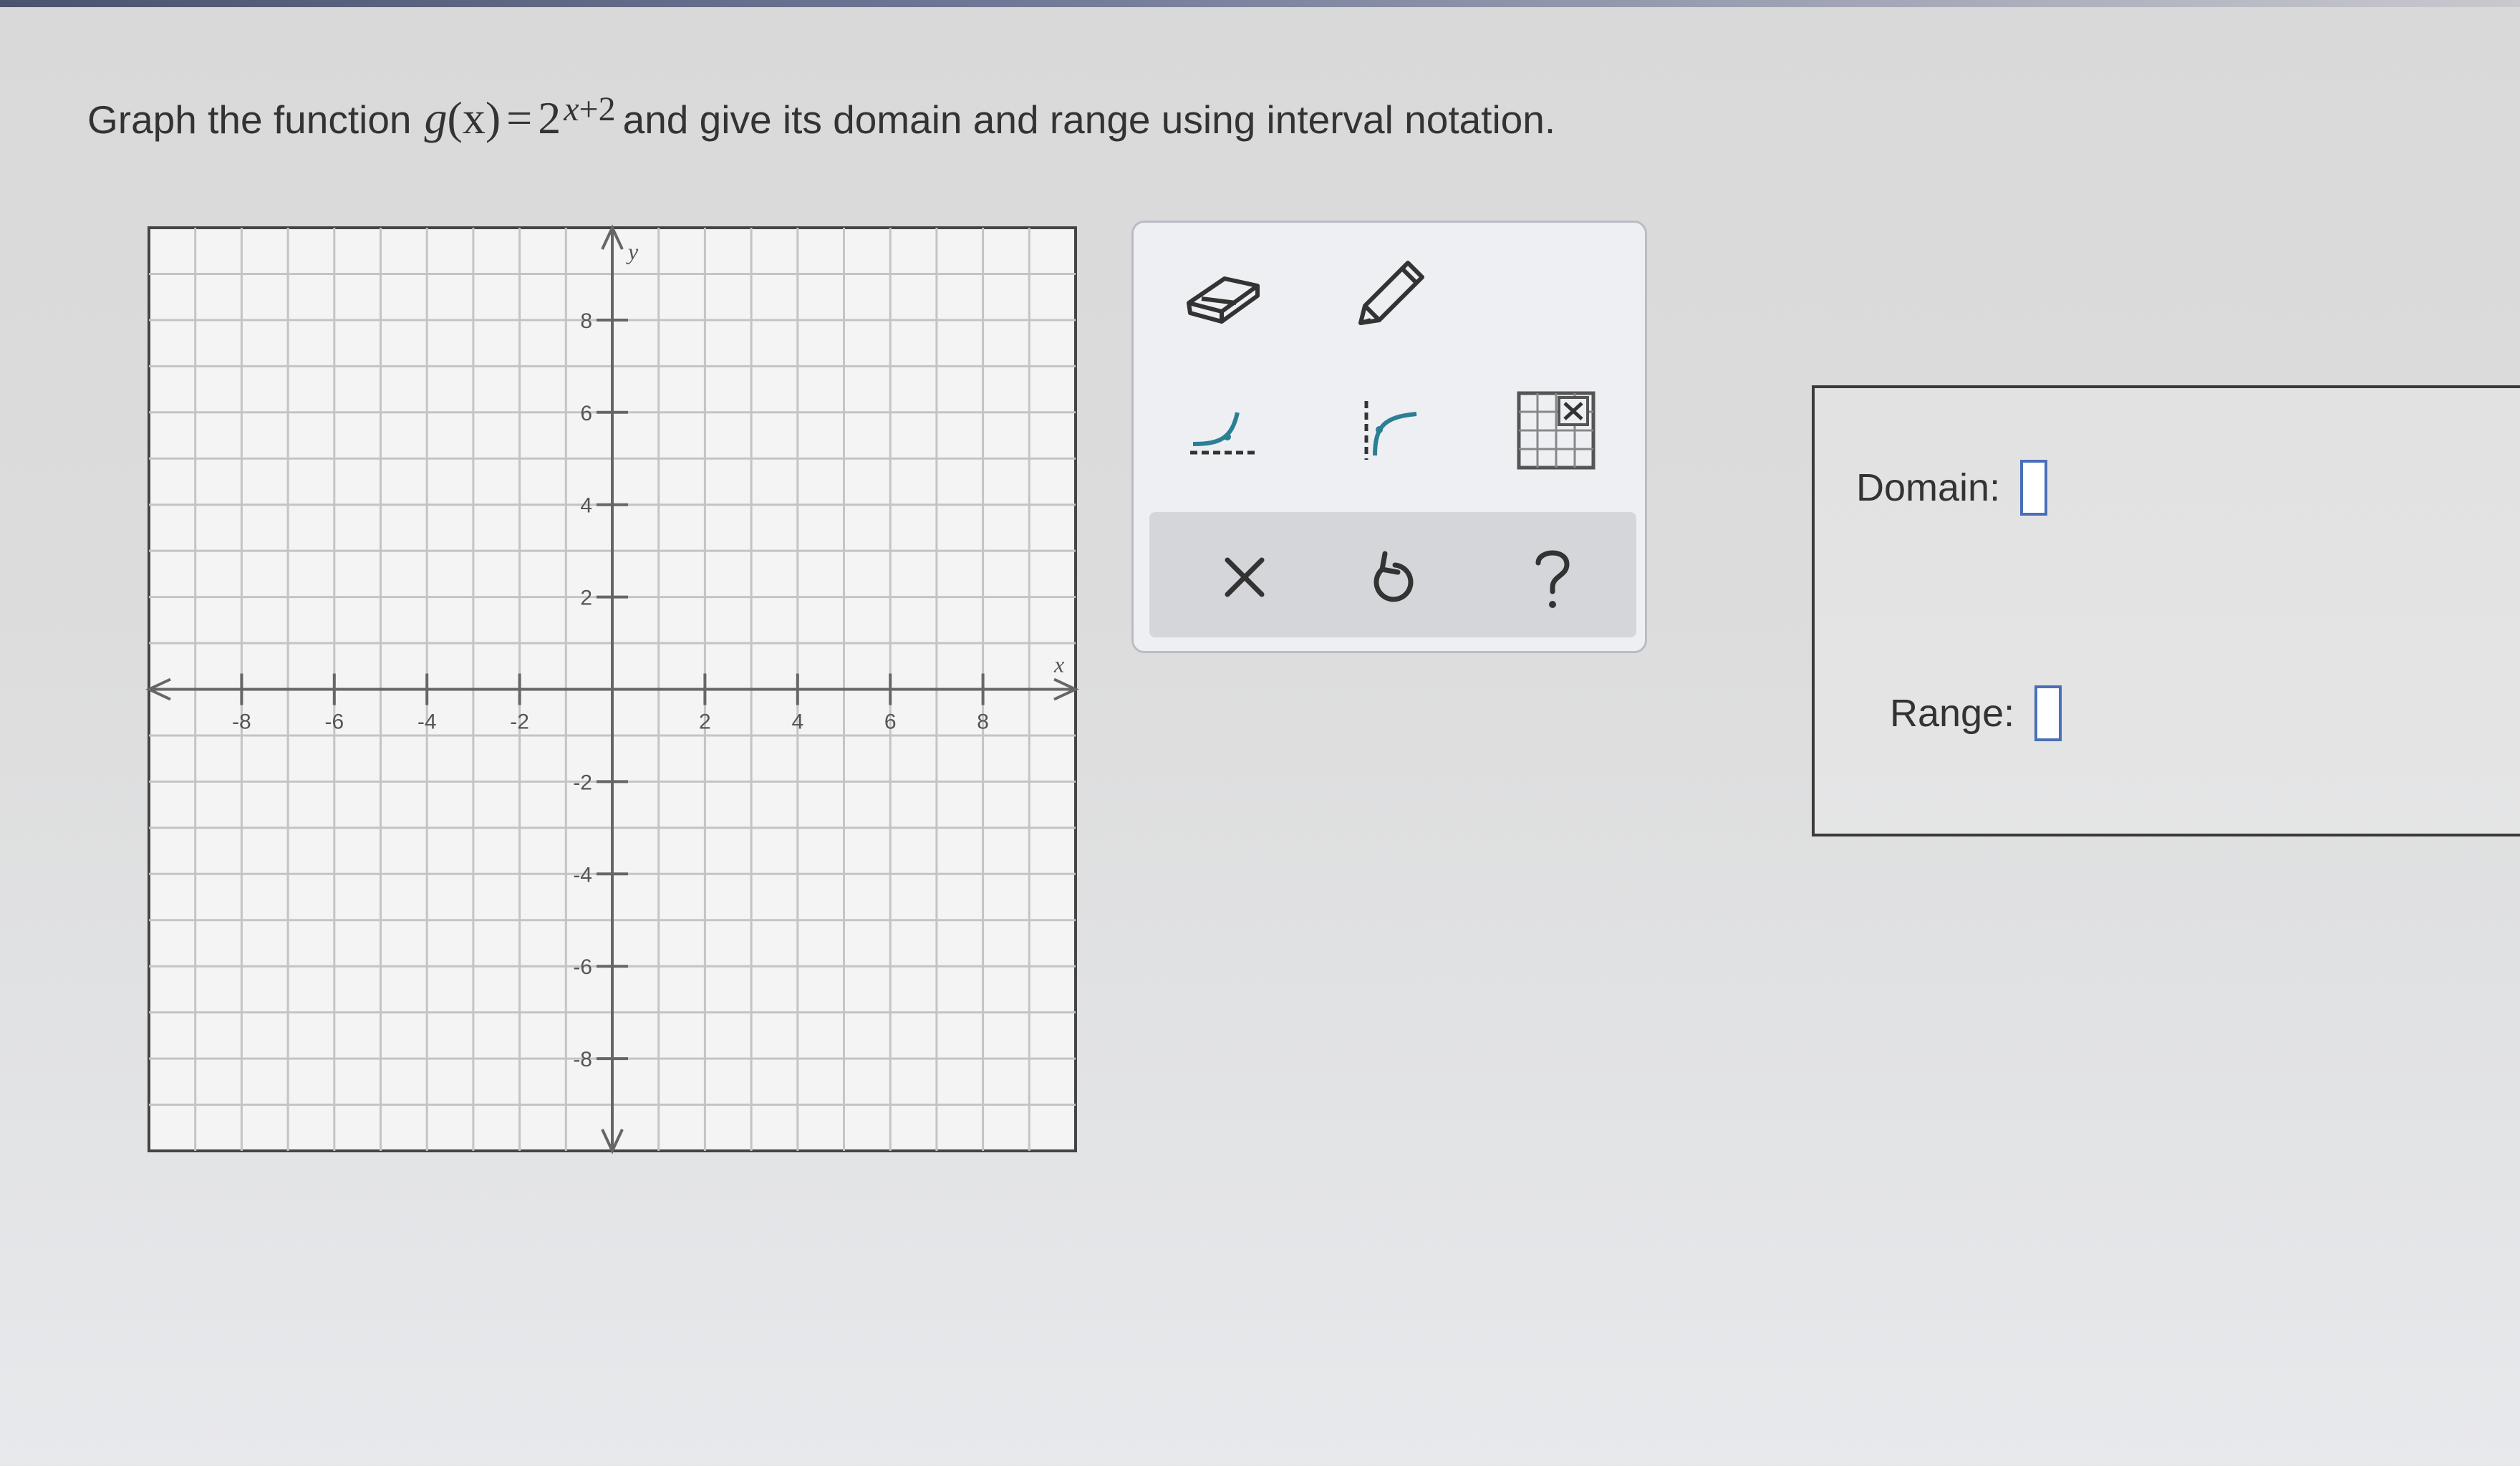 Image resolution: width=2520 pixels, height=1466 pixels. I want to click on x-tick-label: 2, so click(705, 722).